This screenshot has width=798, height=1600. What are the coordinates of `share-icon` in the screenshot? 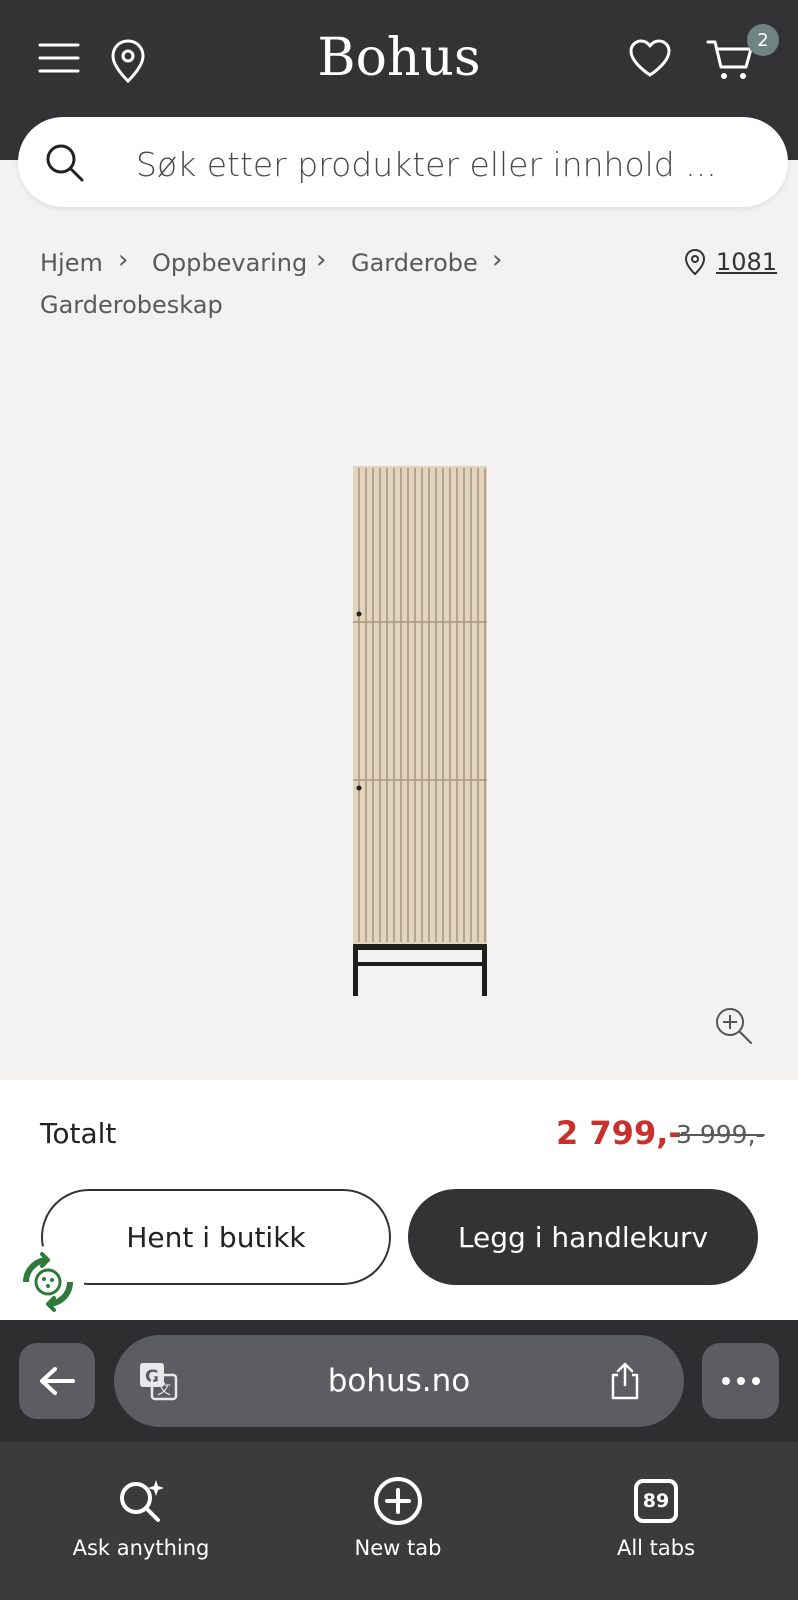 It's located at (625, 1383).